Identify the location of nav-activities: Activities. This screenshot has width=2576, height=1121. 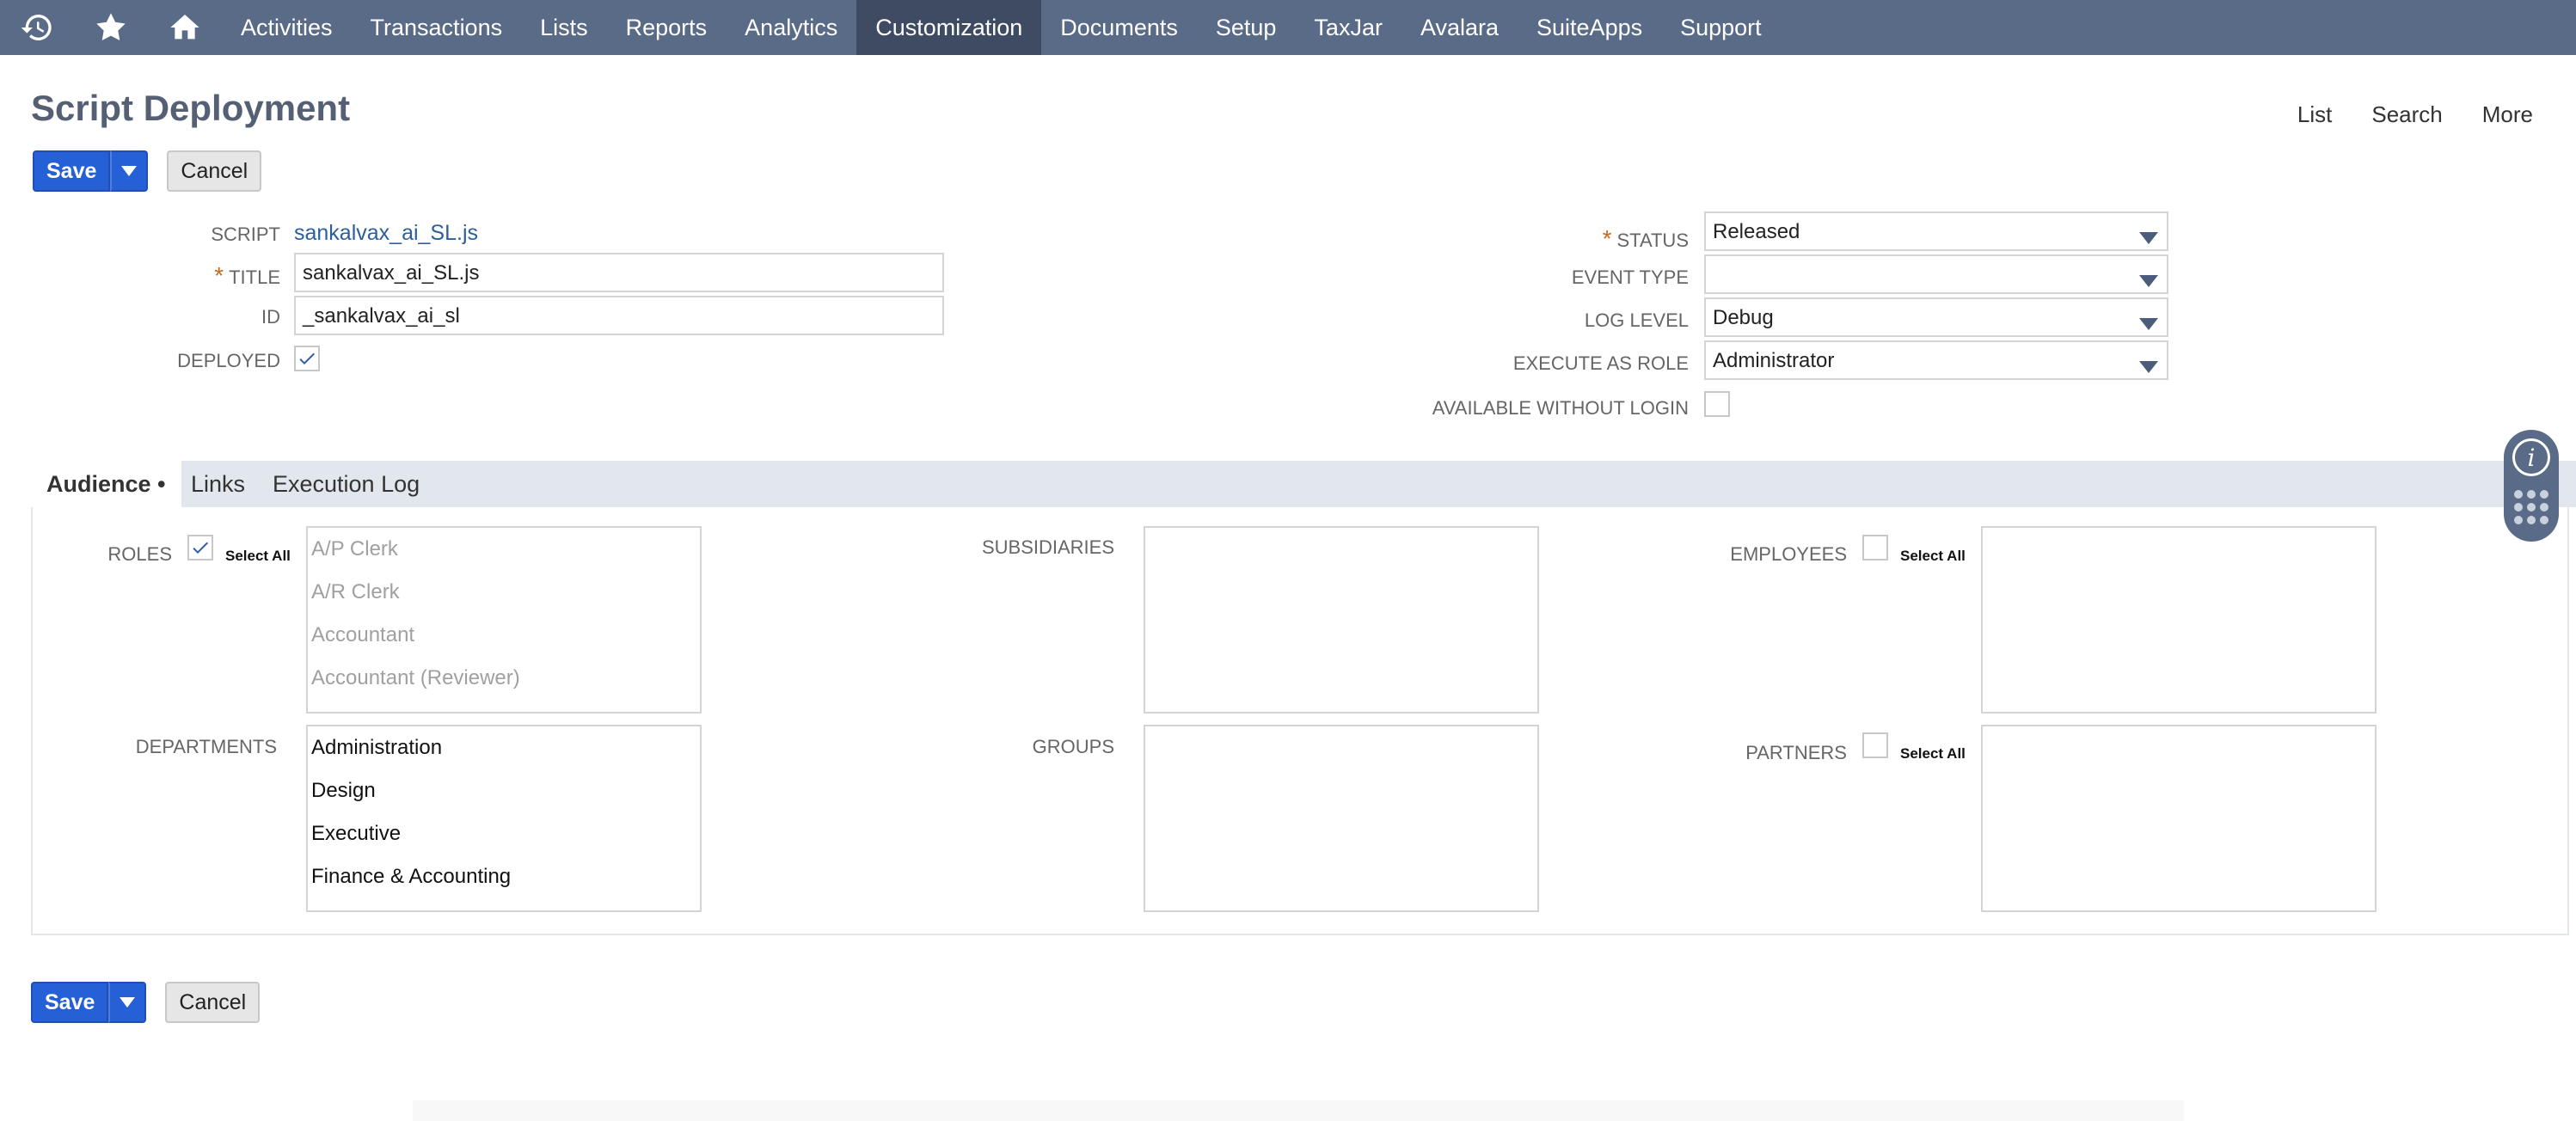
(287, 27).